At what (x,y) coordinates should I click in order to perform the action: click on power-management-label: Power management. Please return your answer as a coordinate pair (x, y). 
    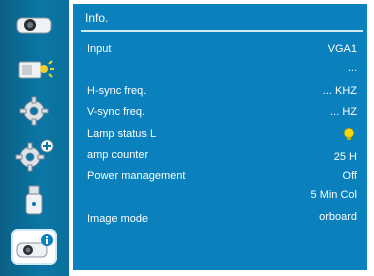
    Looking at the image, I should click on (136, 176).